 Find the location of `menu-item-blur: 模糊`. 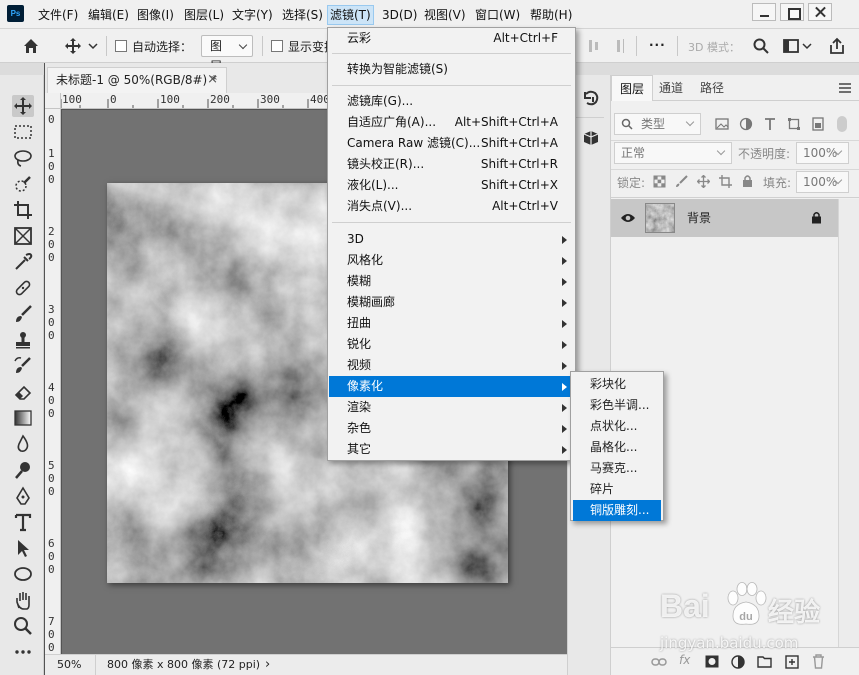

menu-item-blur: 模糊 is located at coordinates (451, 281).